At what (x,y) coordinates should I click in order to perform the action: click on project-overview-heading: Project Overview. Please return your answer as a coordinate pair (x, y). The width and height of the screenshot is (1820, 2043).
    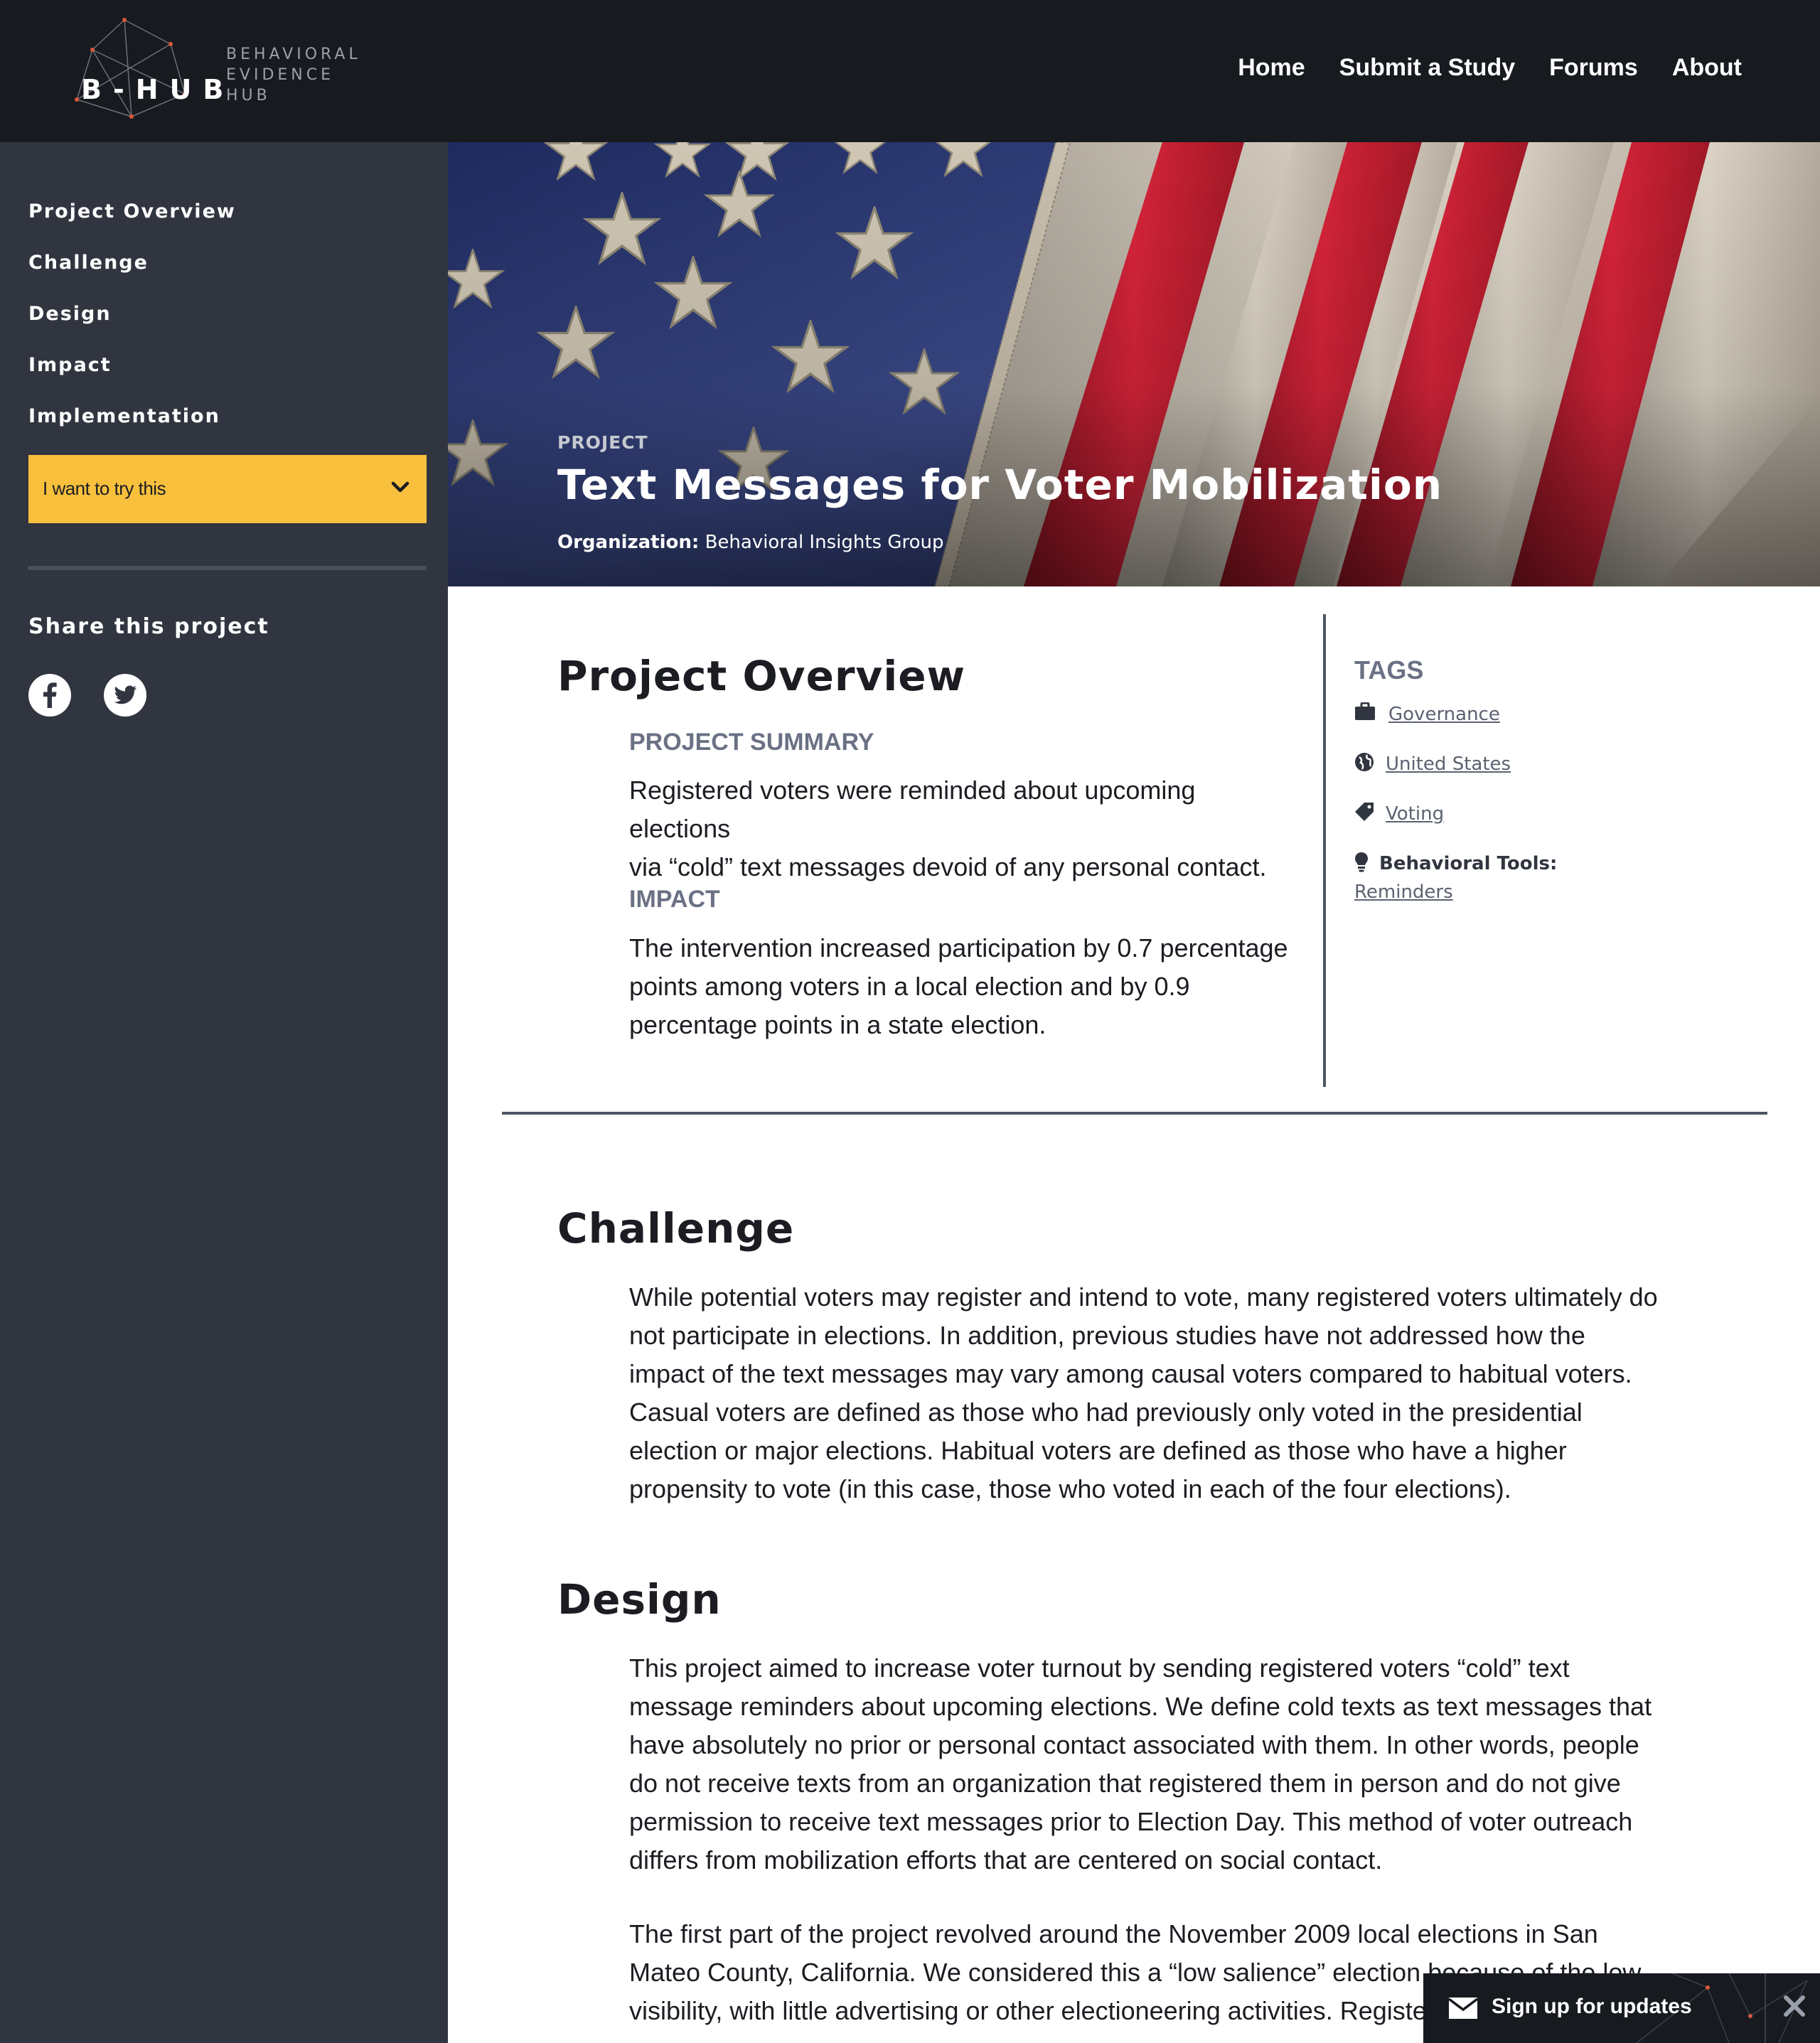
    Looking at the image, I should click on (761, 676).